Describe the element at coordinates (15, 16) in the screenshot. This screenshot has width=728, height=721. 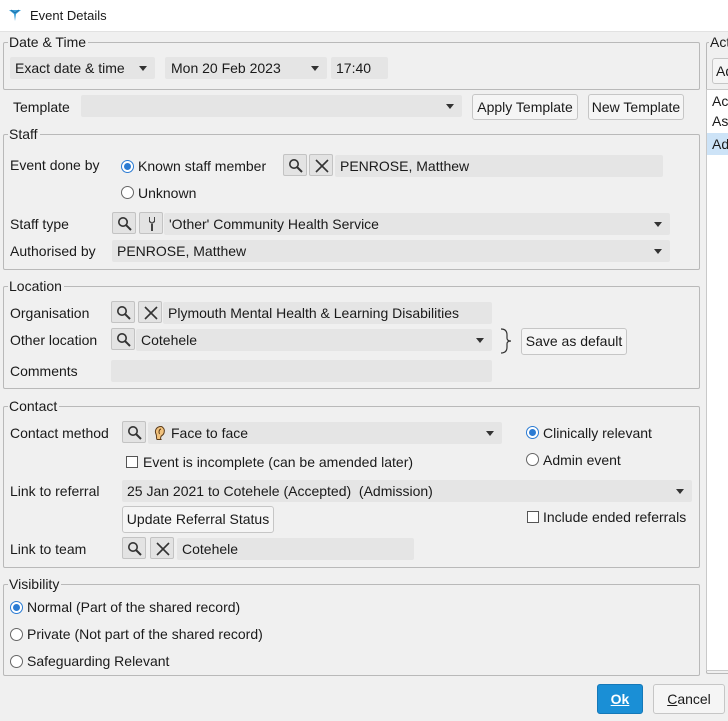
I see `app-icon` at that location.